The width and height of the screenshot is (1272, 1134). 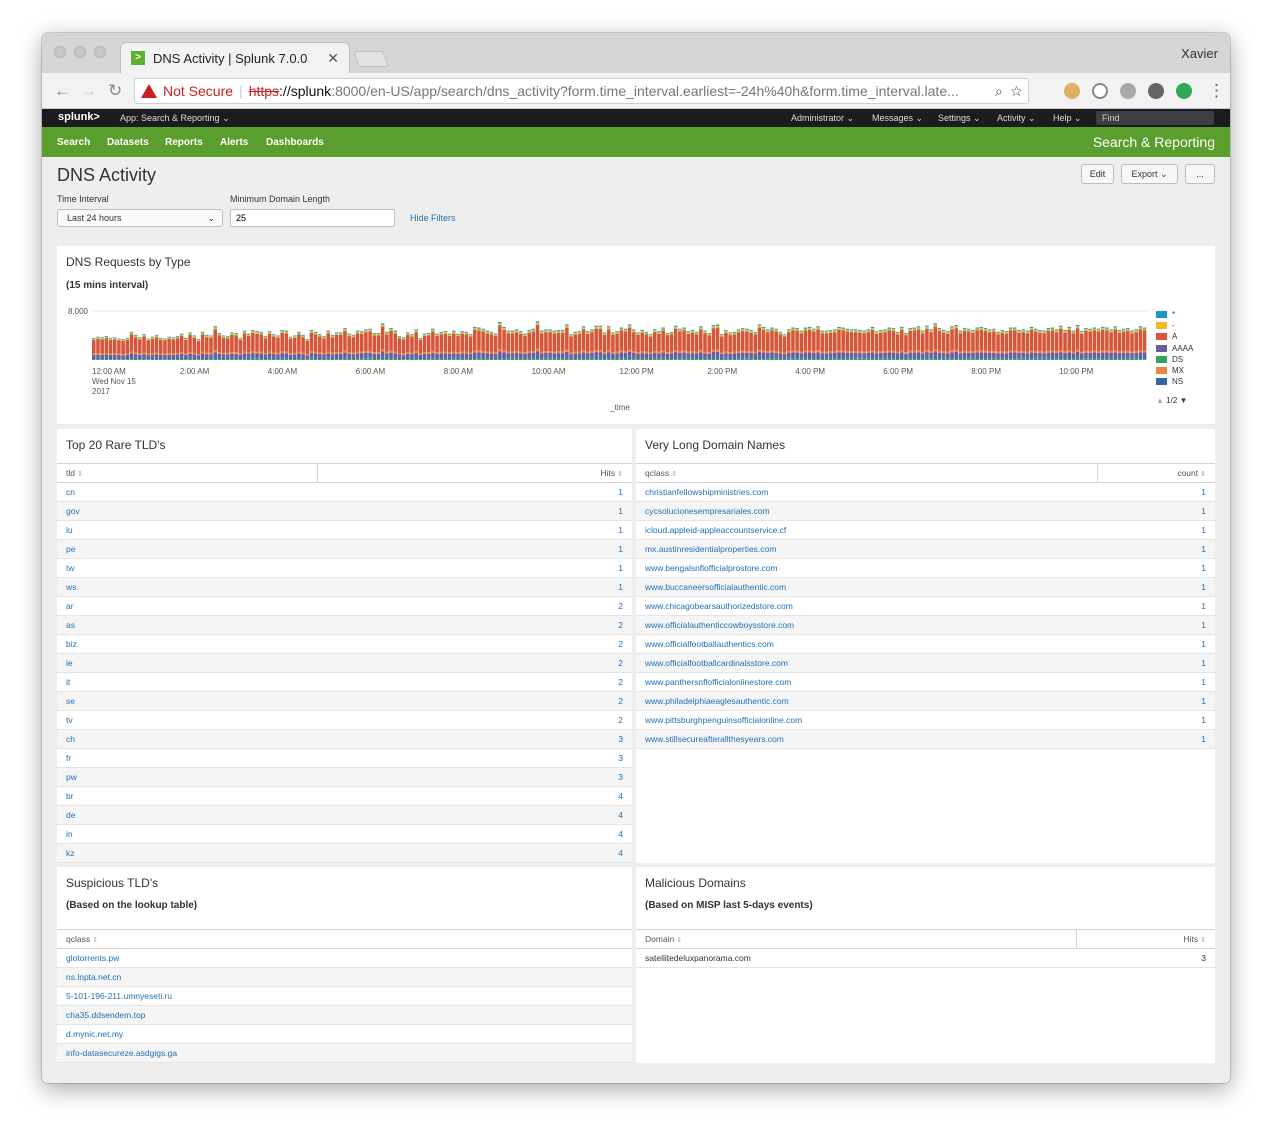 What do you see at coordinates (1199, 53) in the screenshot?
I see `profile-name: Xavier` at bounding box center [1199, 53].